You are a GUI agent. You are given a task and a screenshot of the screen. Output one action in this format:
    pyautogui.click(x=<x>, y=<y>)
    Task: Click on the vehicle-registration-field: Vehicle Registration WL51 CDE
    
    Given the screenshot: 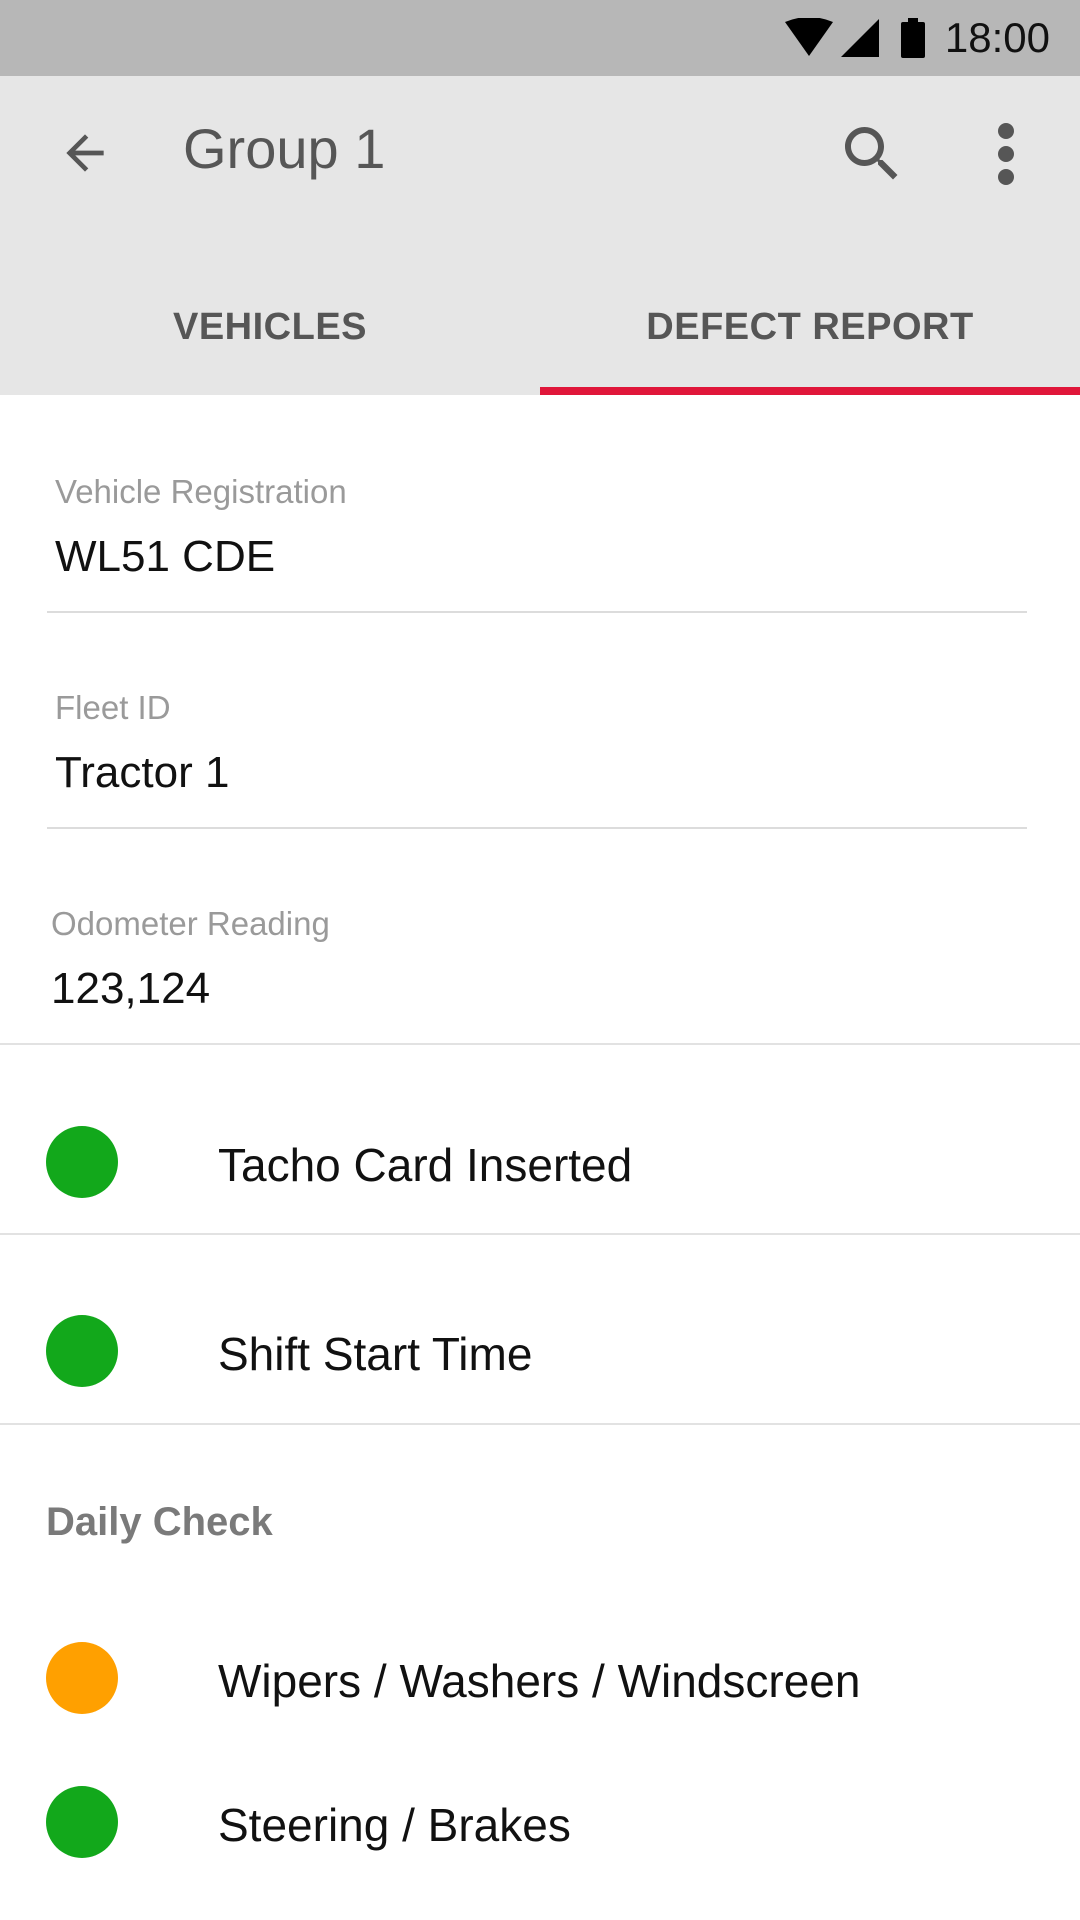 What is the action you would take?
    pyautogui.click(x=537, y=504)
    